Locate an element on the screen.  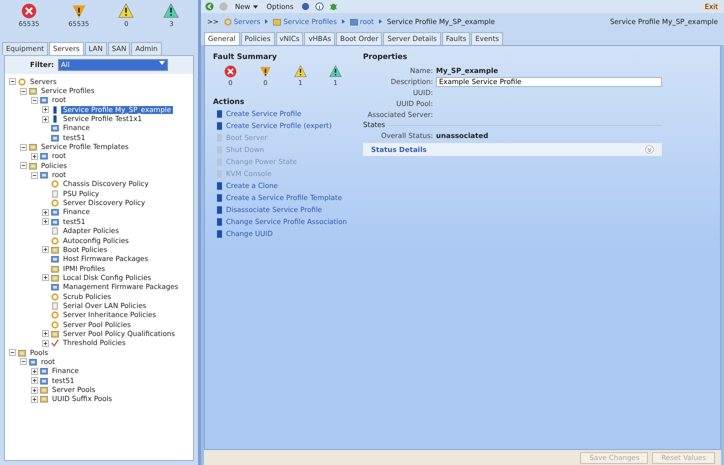
bug-icon is located at coordinates (333, 6).